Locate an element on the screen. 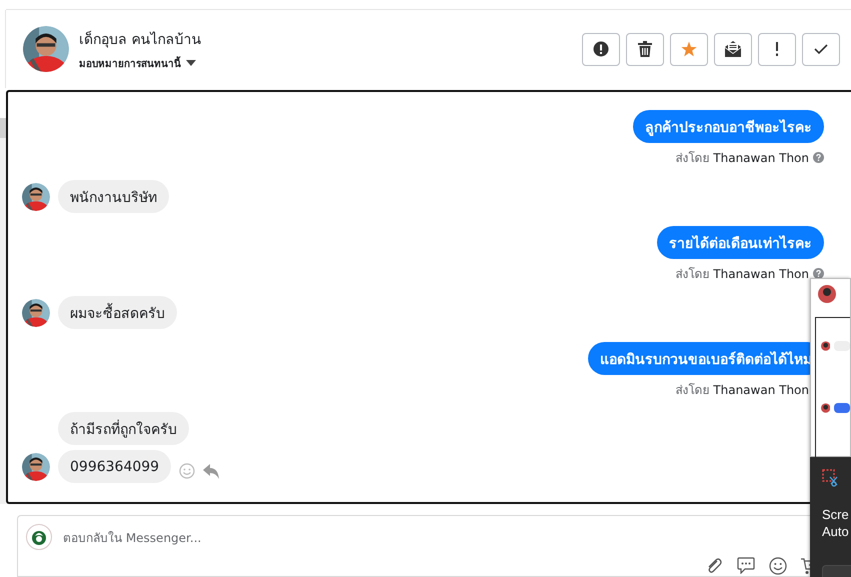  contact-name: เด็กอุบล คนไกลบ้าน is located at coordinates (140, 40).